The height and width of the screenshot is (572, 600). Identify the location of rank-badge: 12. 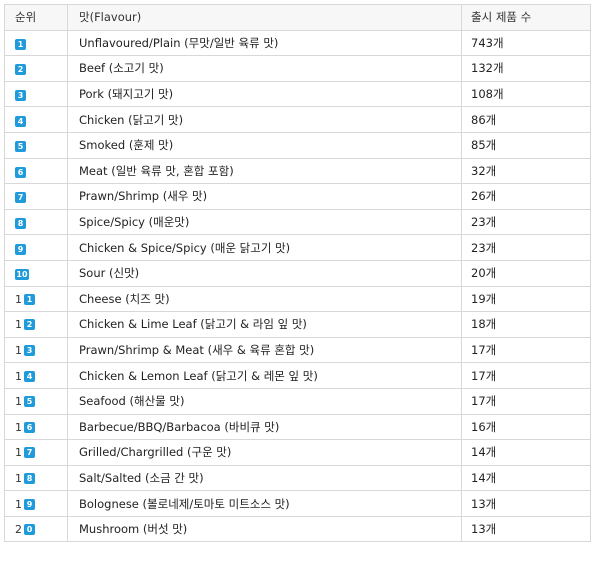
(25, 324).